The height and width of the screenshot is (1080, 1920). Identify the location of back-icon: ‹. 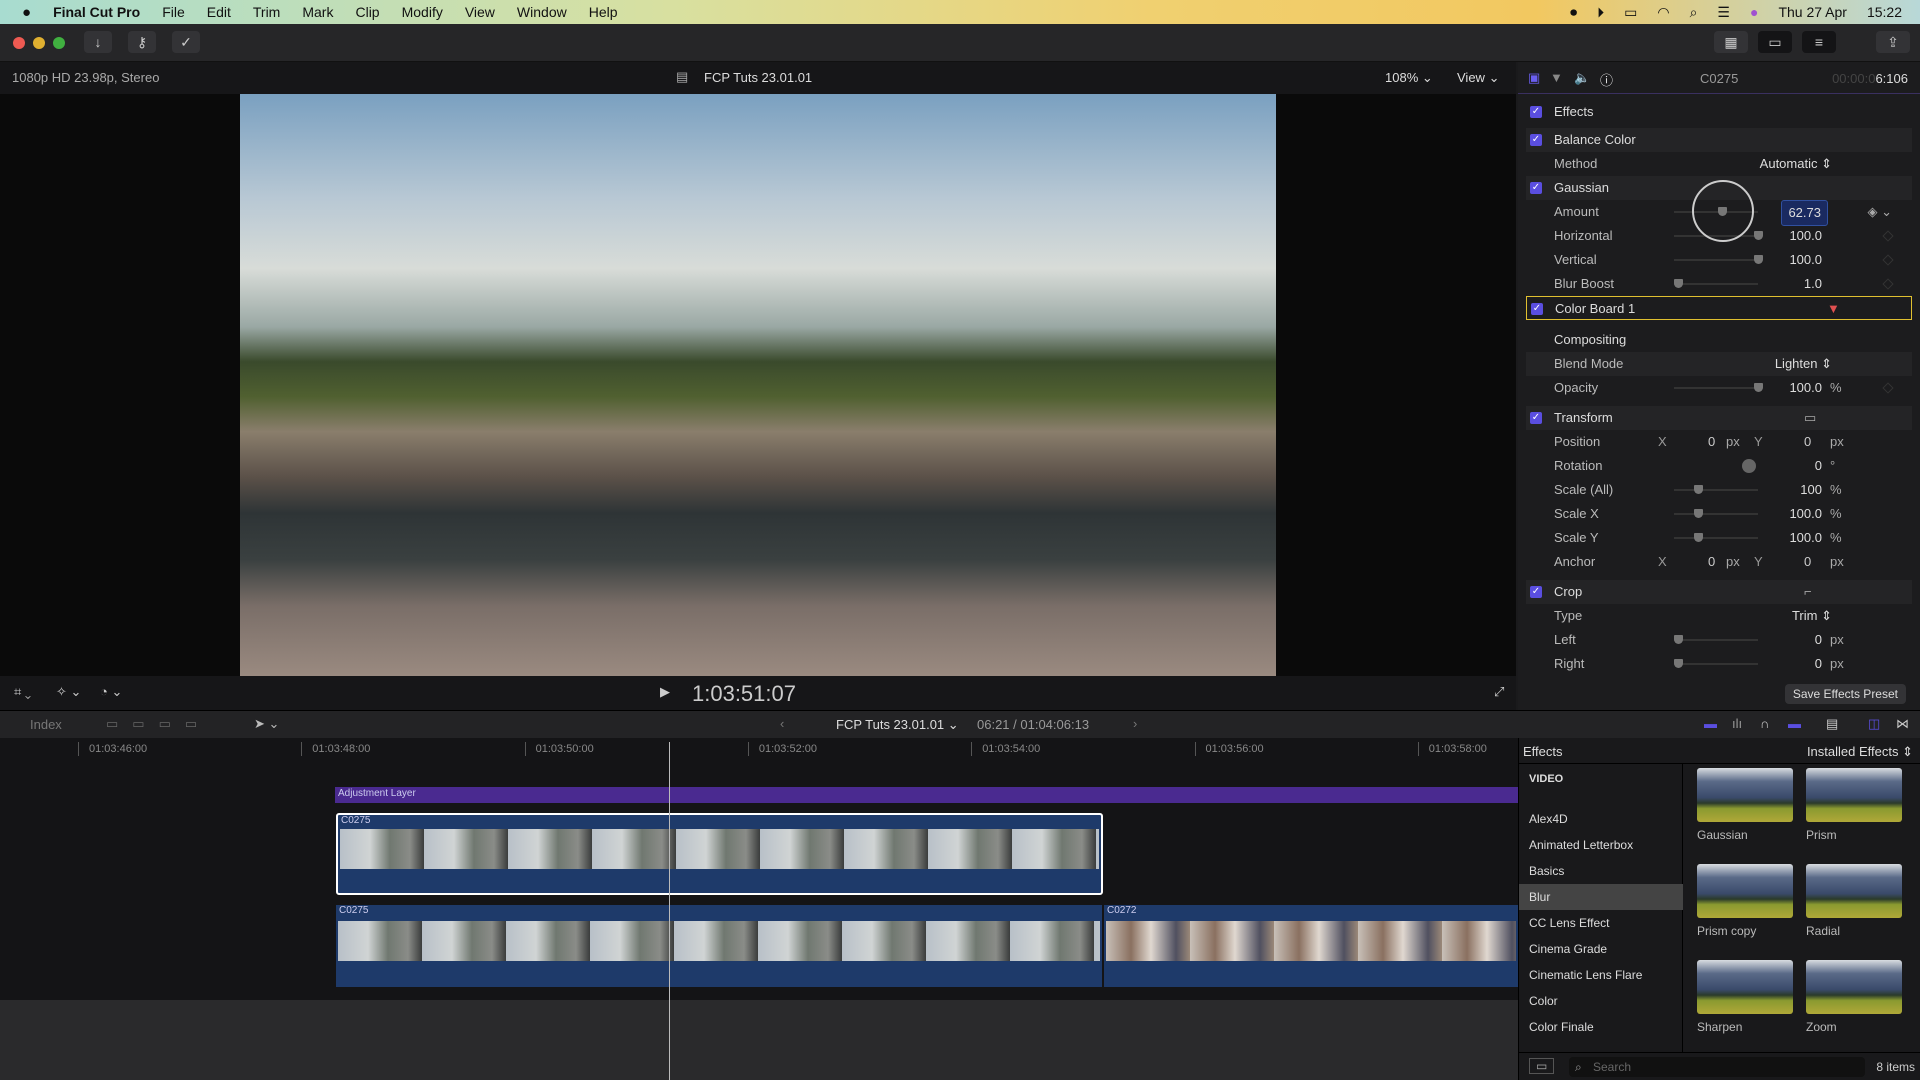
(782, 723).